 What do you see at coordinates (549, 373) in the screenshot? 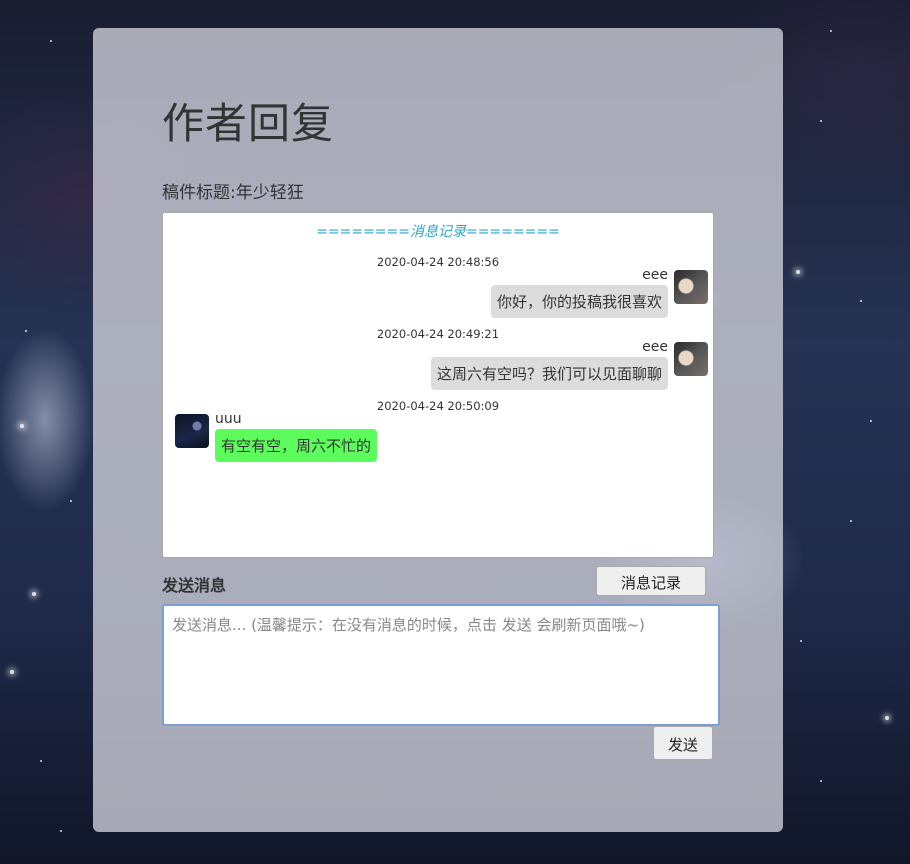
I see `message-bubble: 这周六有空吗？我们可以见面聊聊` at bounding box center [549, 373].